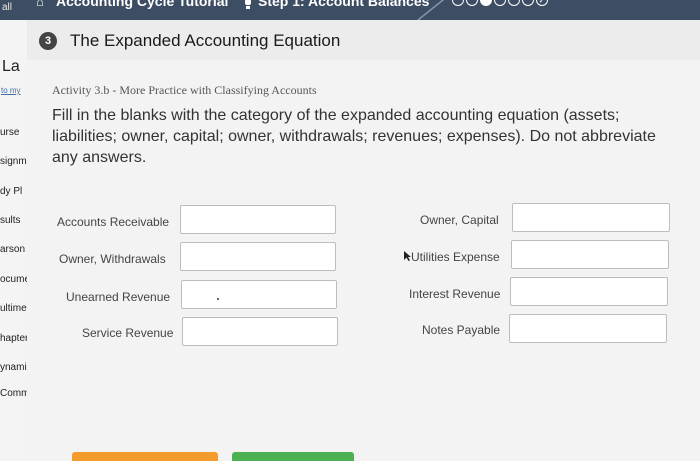 The width and height of the screenshot is (700, 461). I want to click on progress-dot-current, so click(486, 3).